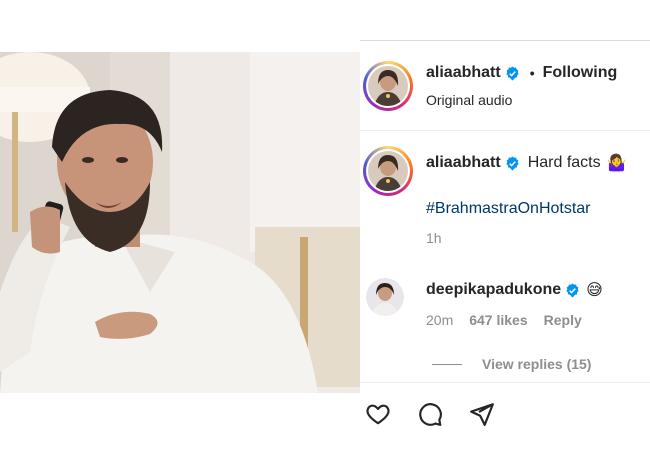 This screenshot has height=449, width=650. What do you see at coordinates (498, 320) in the screenshot?
I see `comment-likes: 647 likes` at bounding box center [498, 320].